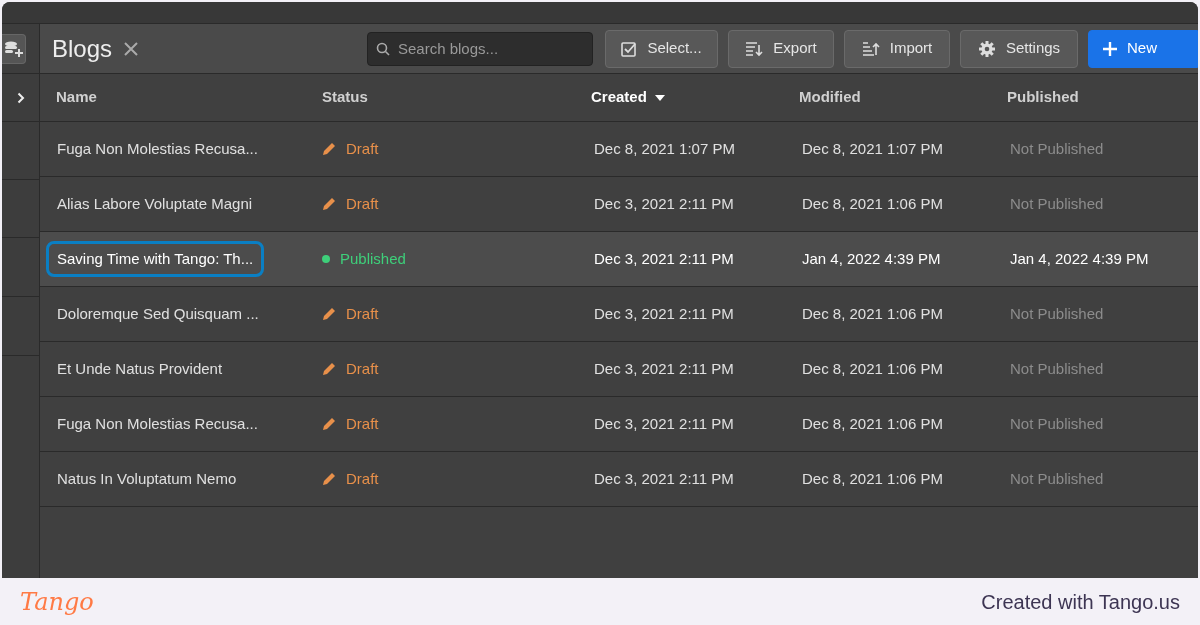 The height and width of the screenshot is (625, 1200). Describe the element at coordinates (664, 148) in the screenshot. I see `created-date: Dec 8, 2021 1:07 PM` at that location.